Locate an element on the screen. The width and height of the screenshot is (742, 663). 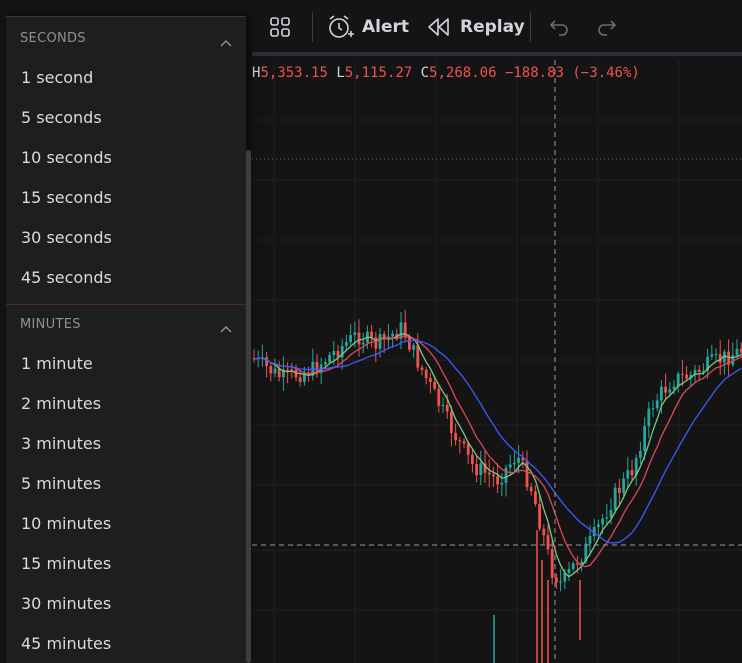
undo-icon is located at coordinates (559, 27).